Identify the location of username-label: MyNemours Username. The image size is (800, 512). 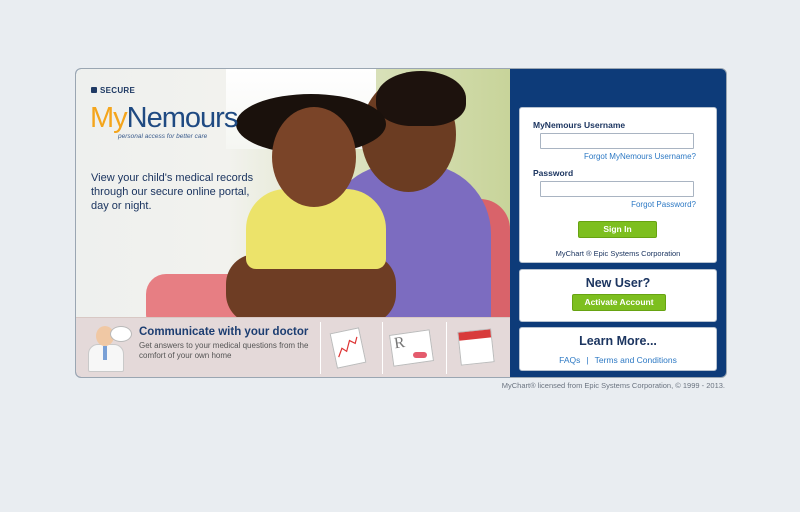
(579, 125).